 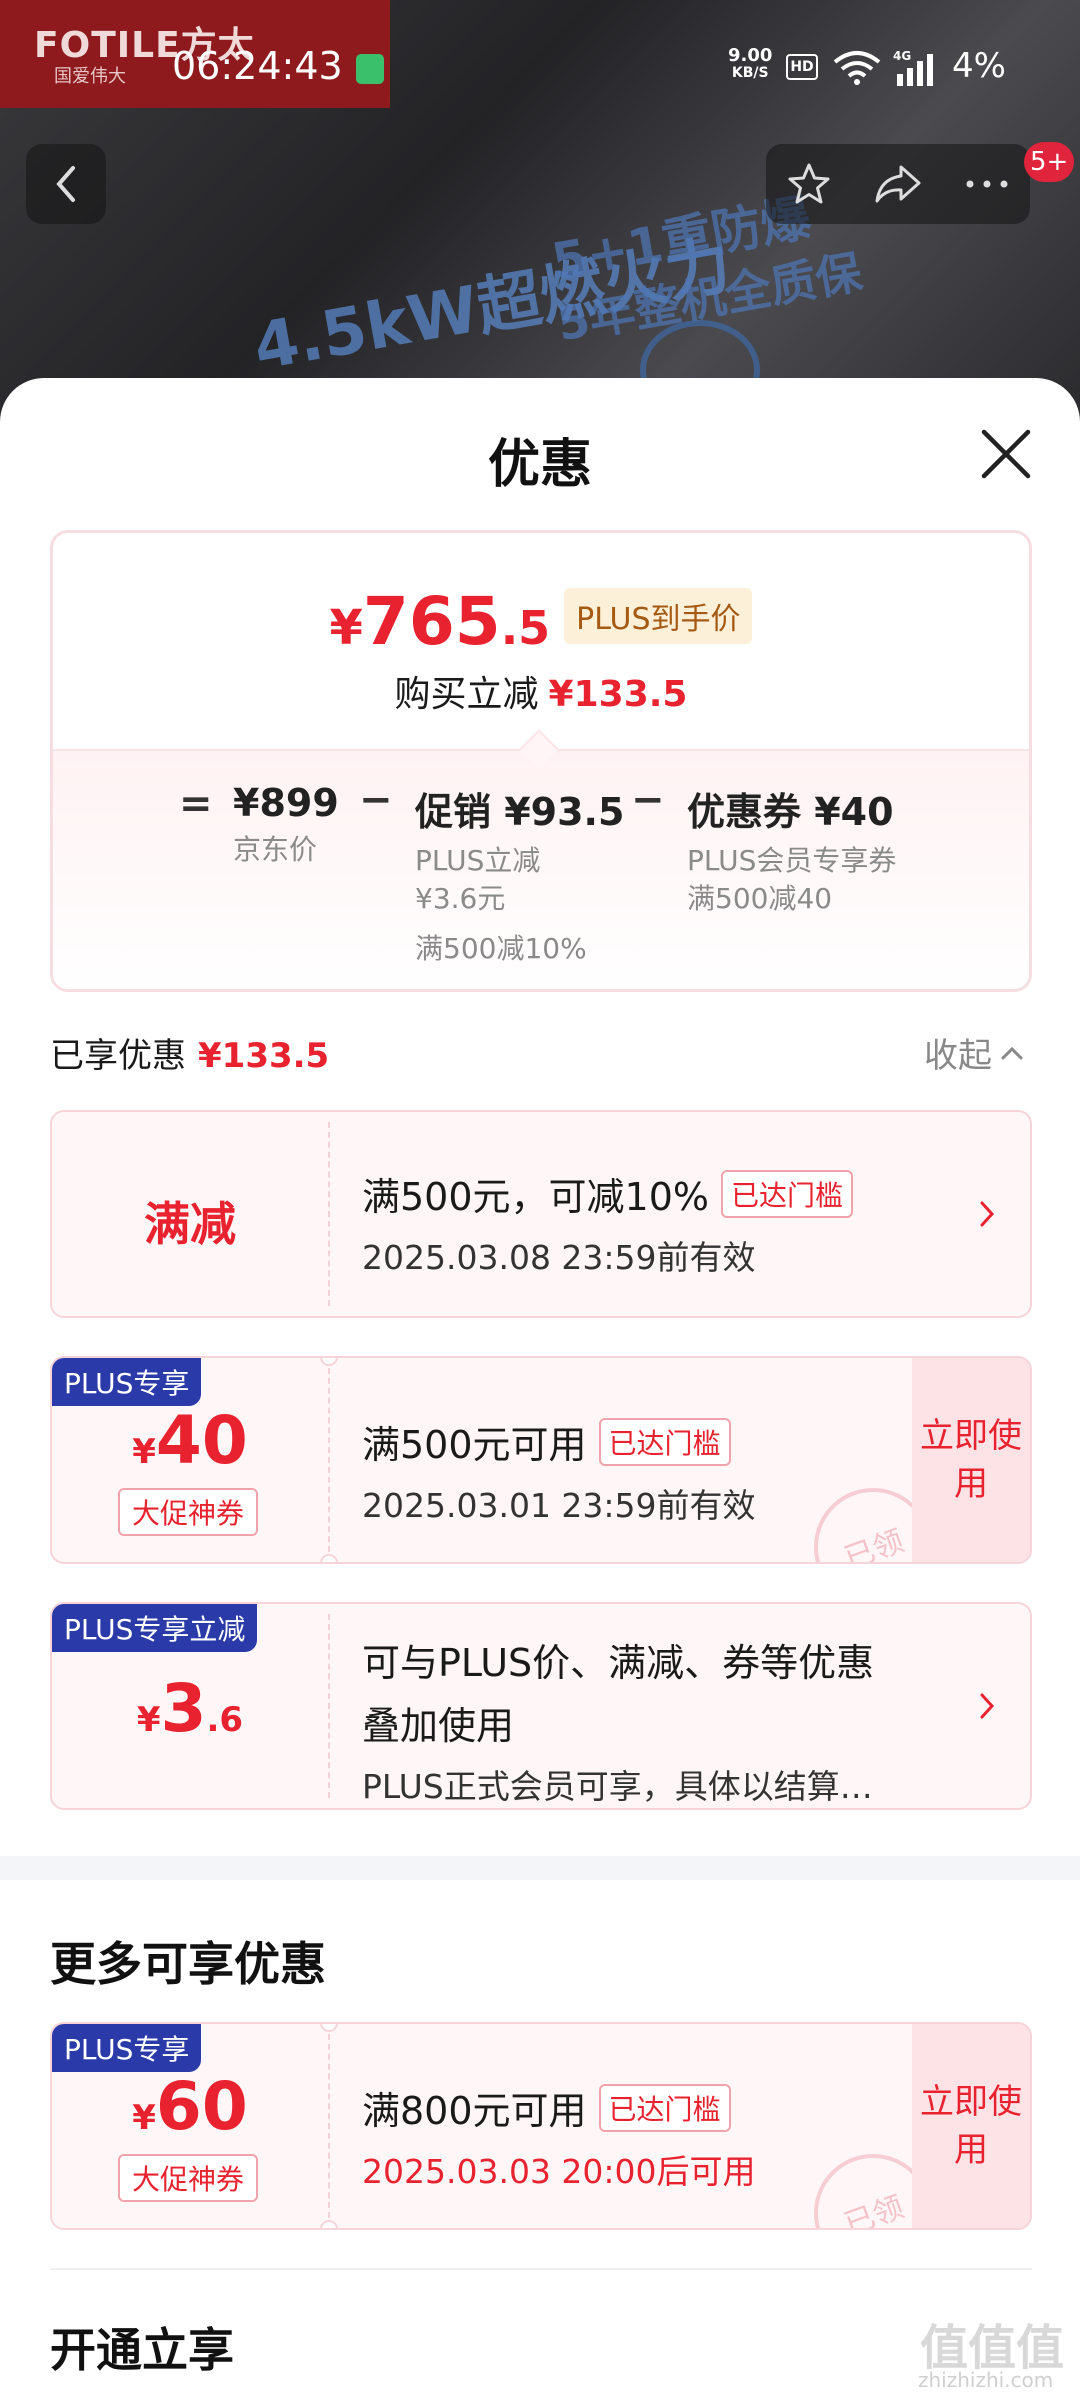 I want to click on status-bar: 06:24:43 9.00 KB/S HD 4G 4%, so click(x=540, y=70).